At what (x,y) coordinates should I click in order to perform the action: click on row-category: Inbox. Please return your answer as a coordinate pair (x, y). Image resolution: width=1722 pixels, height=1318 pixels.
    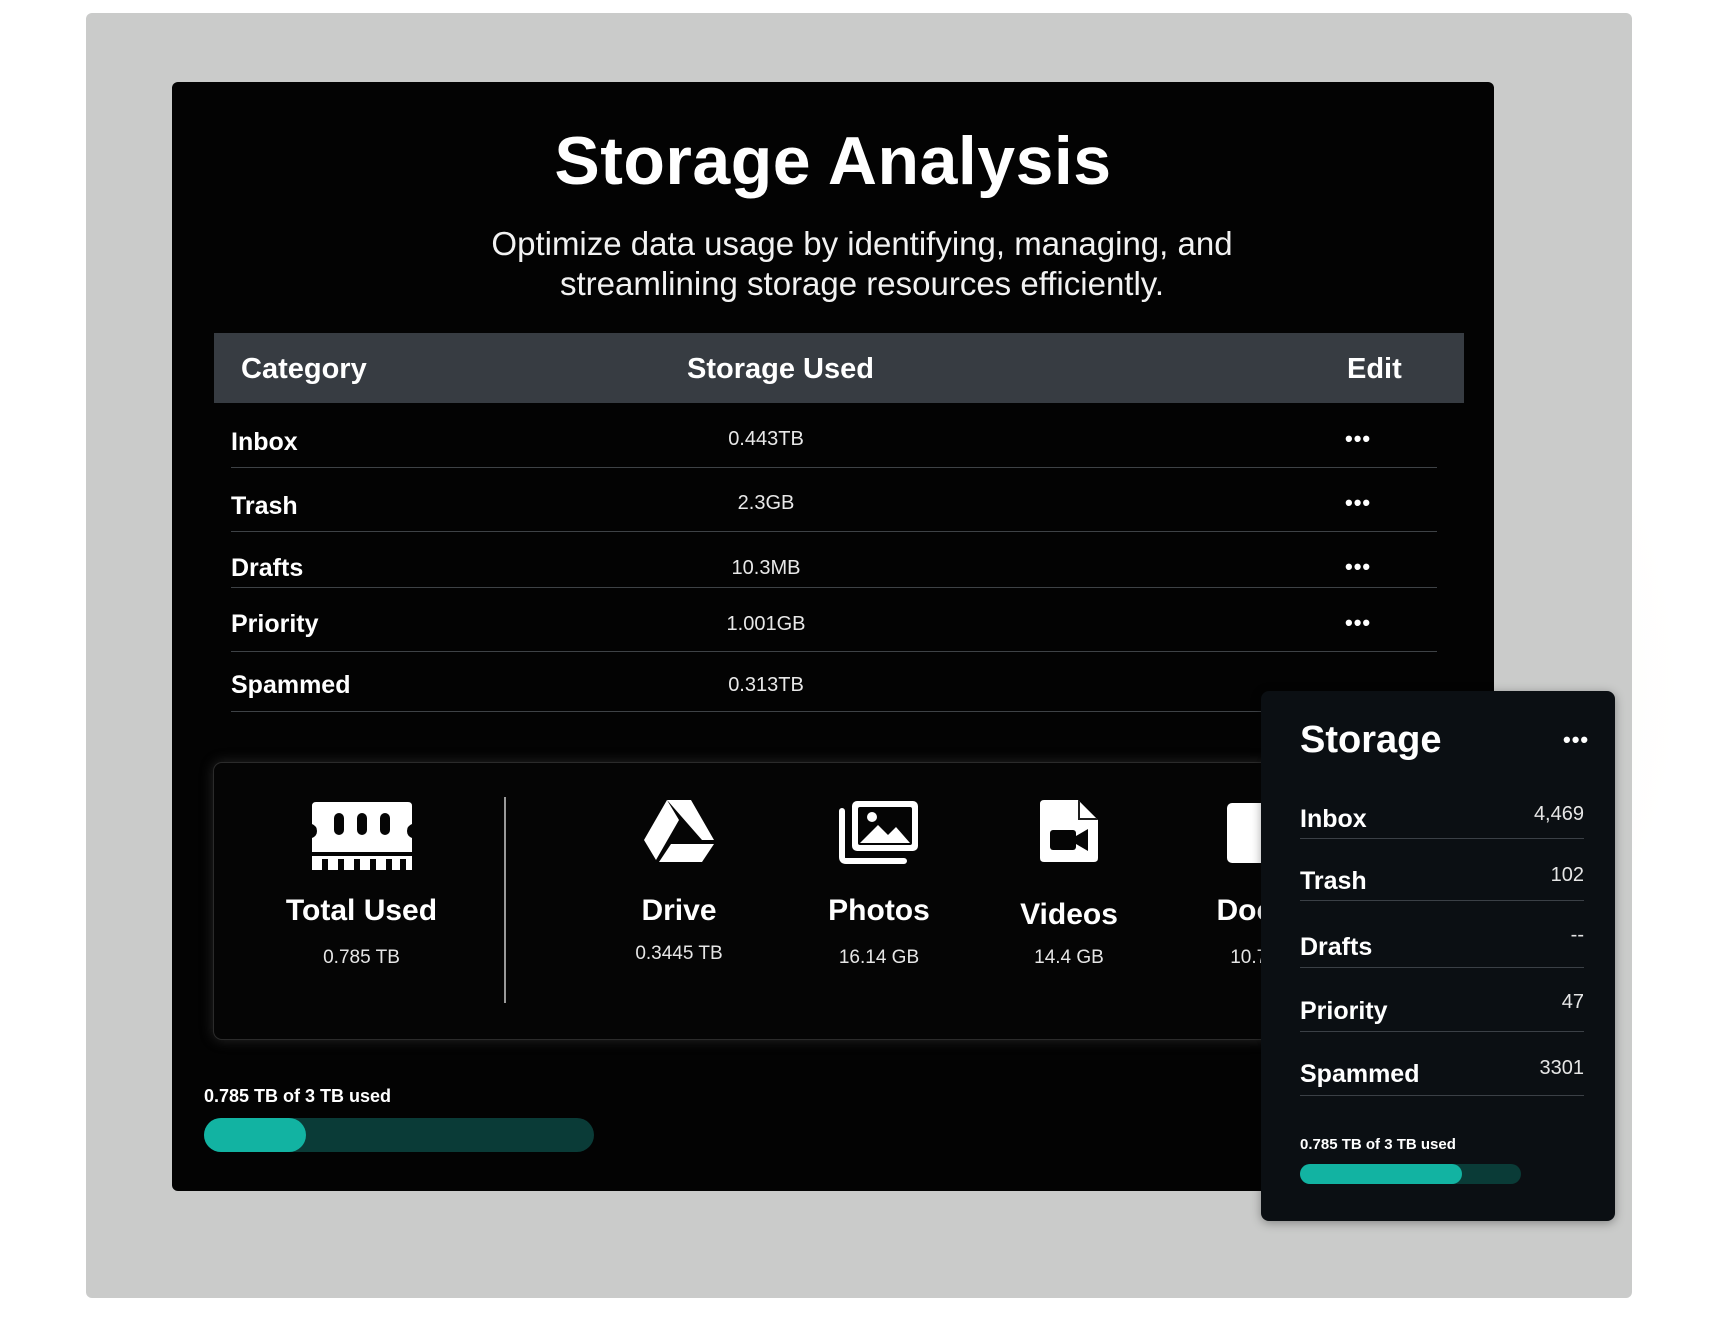
    Looking at the image, I should click on (264, 442).